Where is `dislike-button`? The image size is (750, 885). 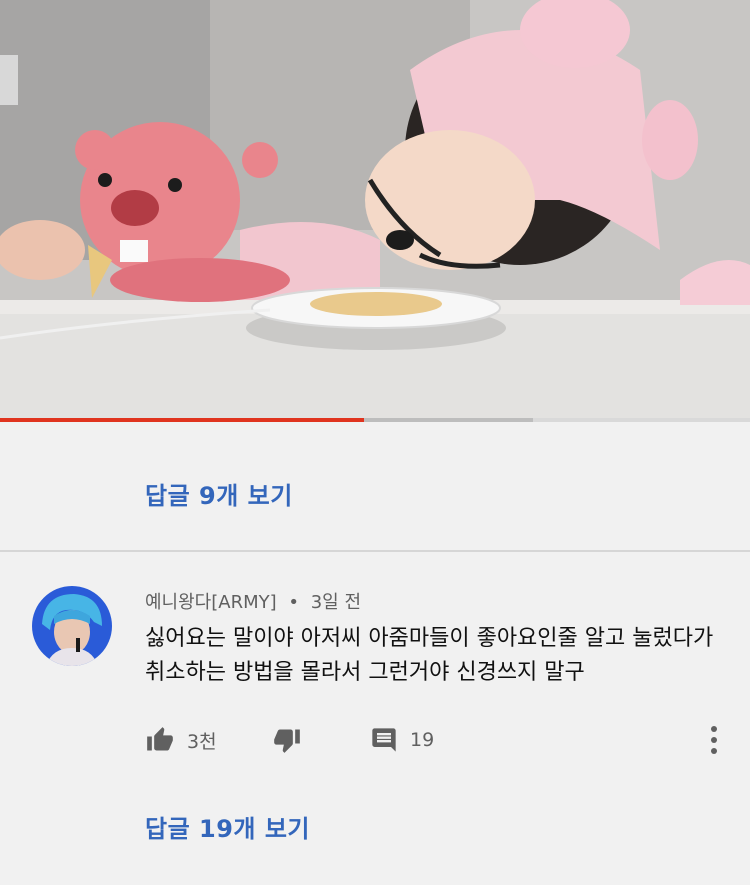 dislike-button is located at coordinates (287, 740).